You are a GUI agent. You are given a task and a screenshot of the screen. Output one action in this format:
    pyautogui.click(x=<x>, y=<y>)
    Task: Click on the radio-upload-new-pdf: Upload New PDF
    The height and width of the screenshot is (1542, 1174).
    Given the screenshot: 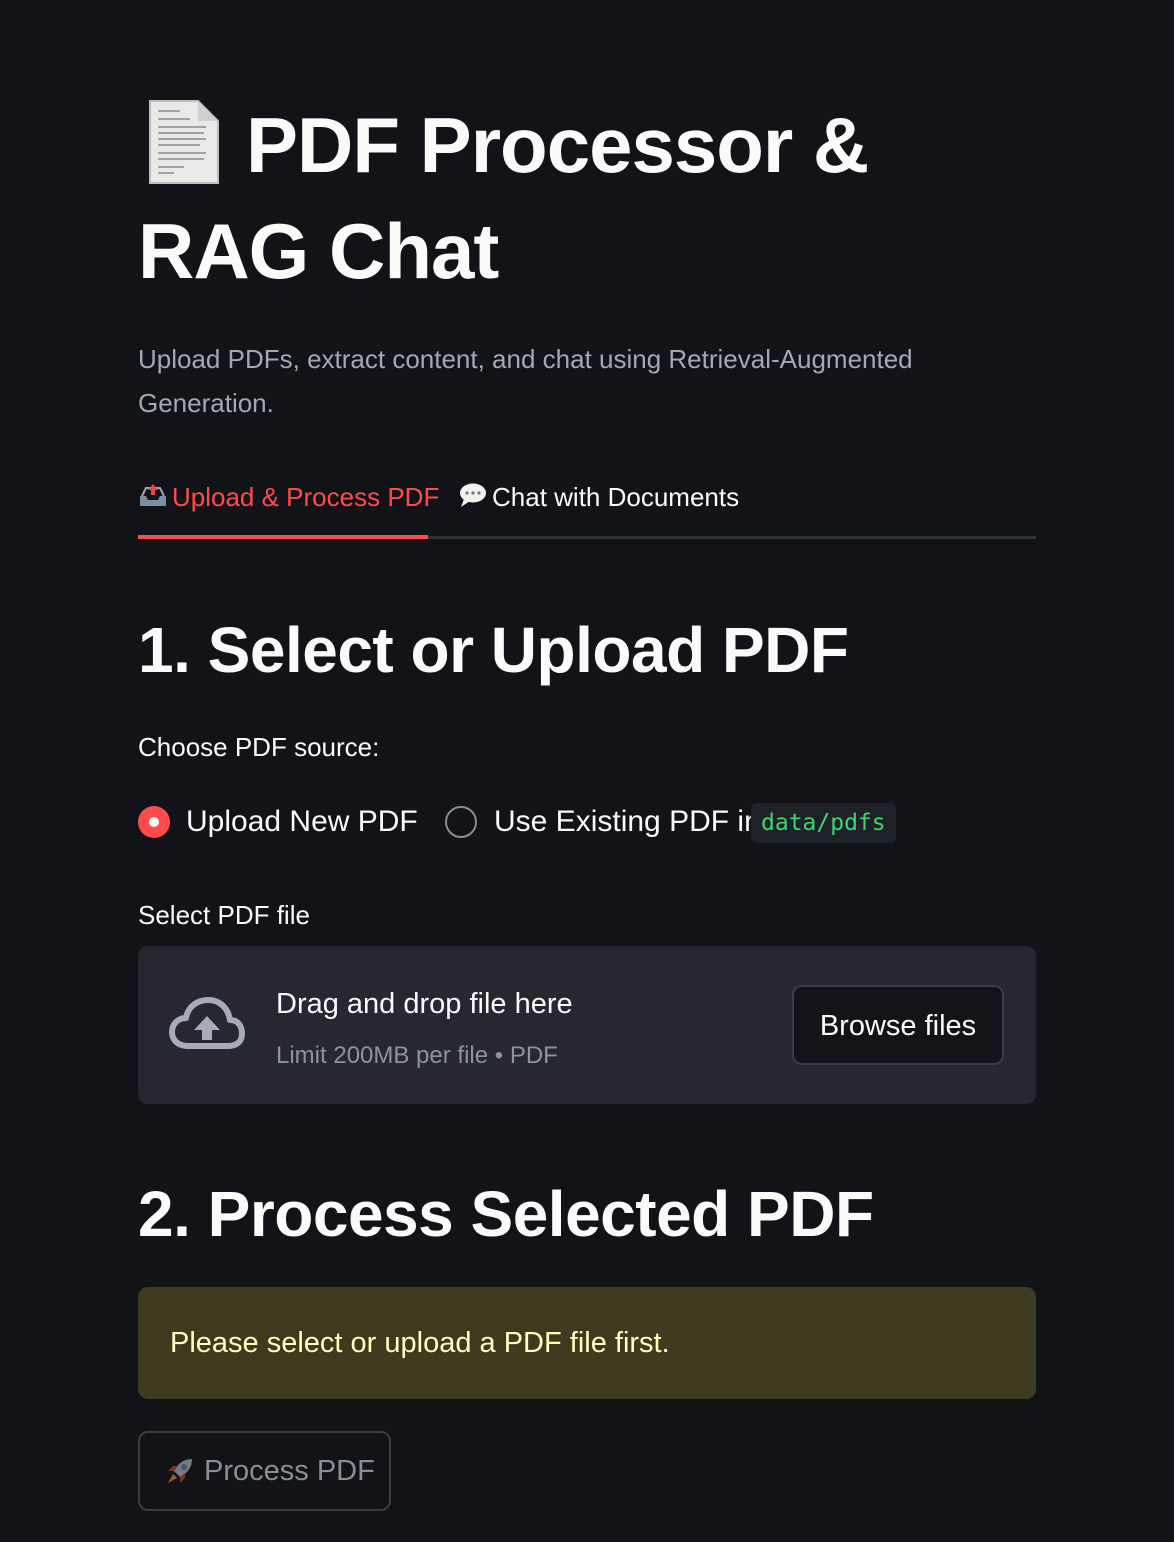 What is the action you would take?
    pyautogui.click(x=278, y=822)
    